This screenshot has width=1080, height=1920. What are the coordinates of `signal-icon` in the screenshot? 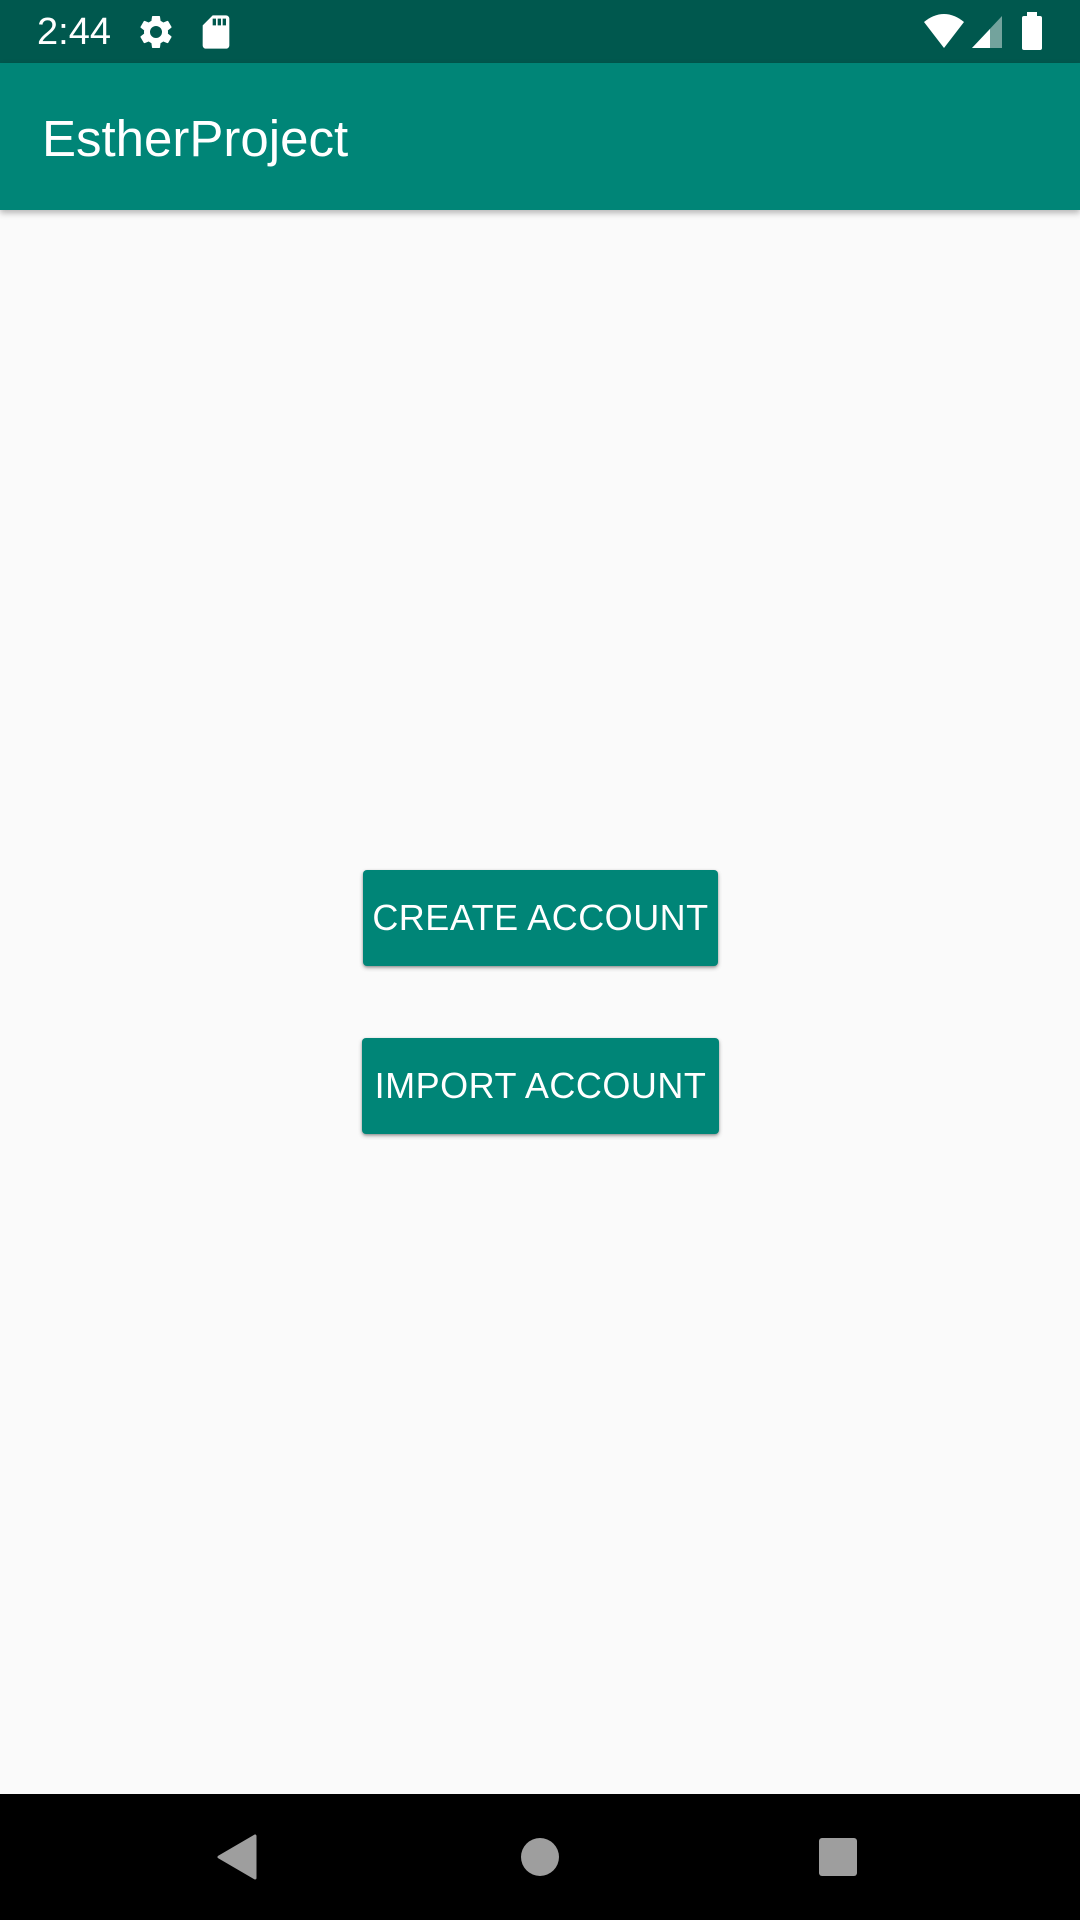 It's located at (987, 32).